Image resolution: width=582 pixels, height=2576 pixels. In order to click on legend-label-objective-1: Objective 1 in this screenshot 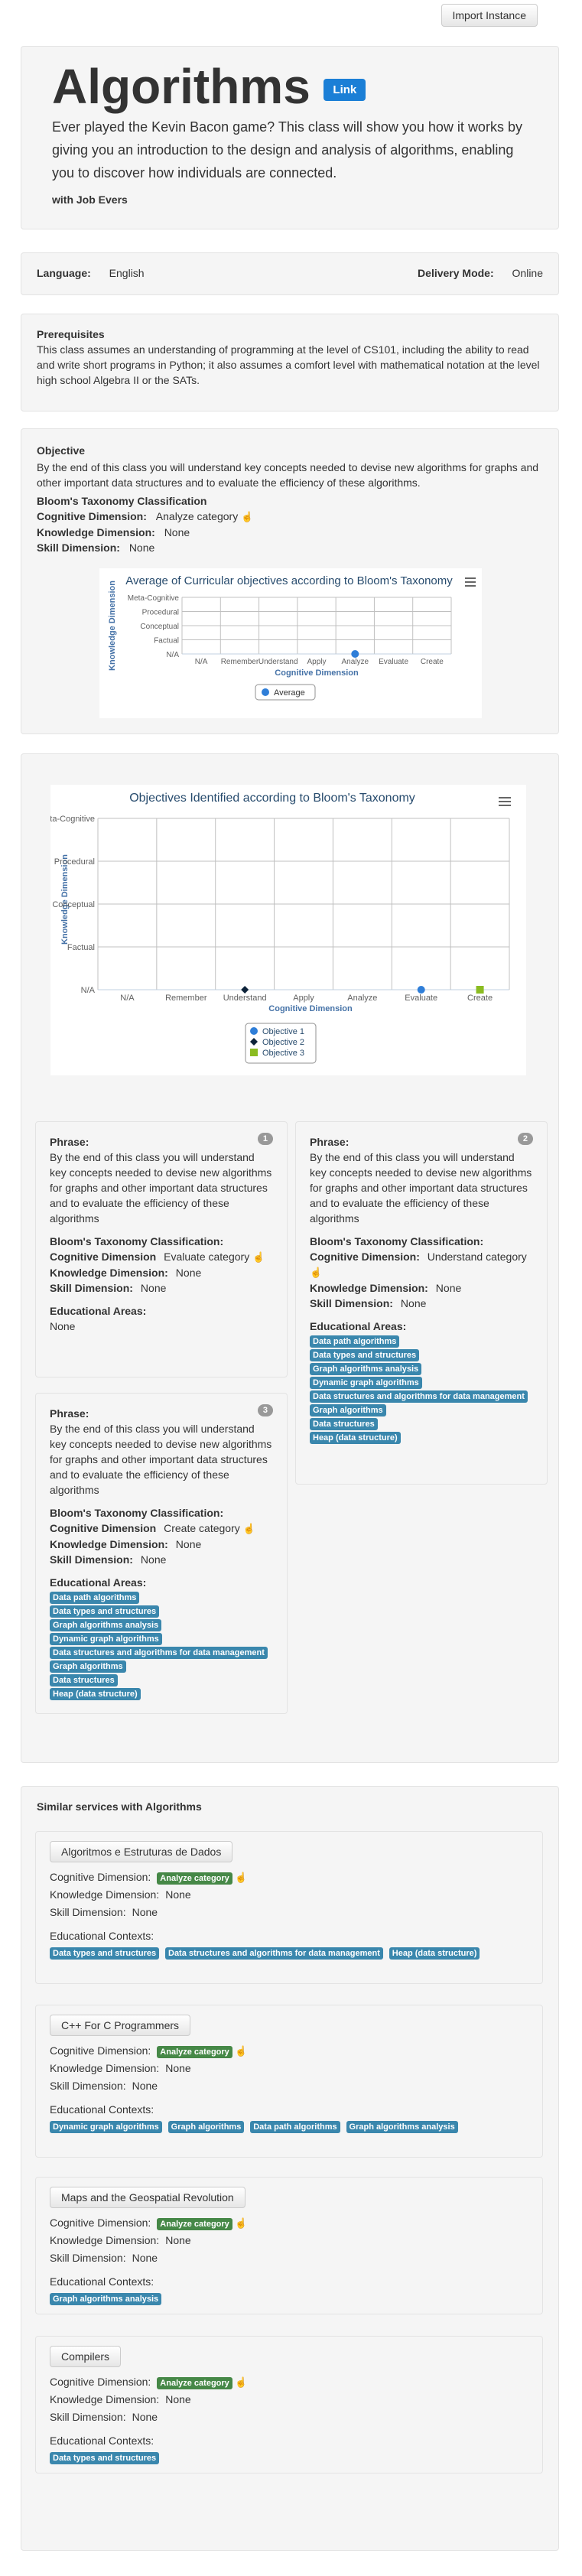, I will do `click(283, 1031)`.